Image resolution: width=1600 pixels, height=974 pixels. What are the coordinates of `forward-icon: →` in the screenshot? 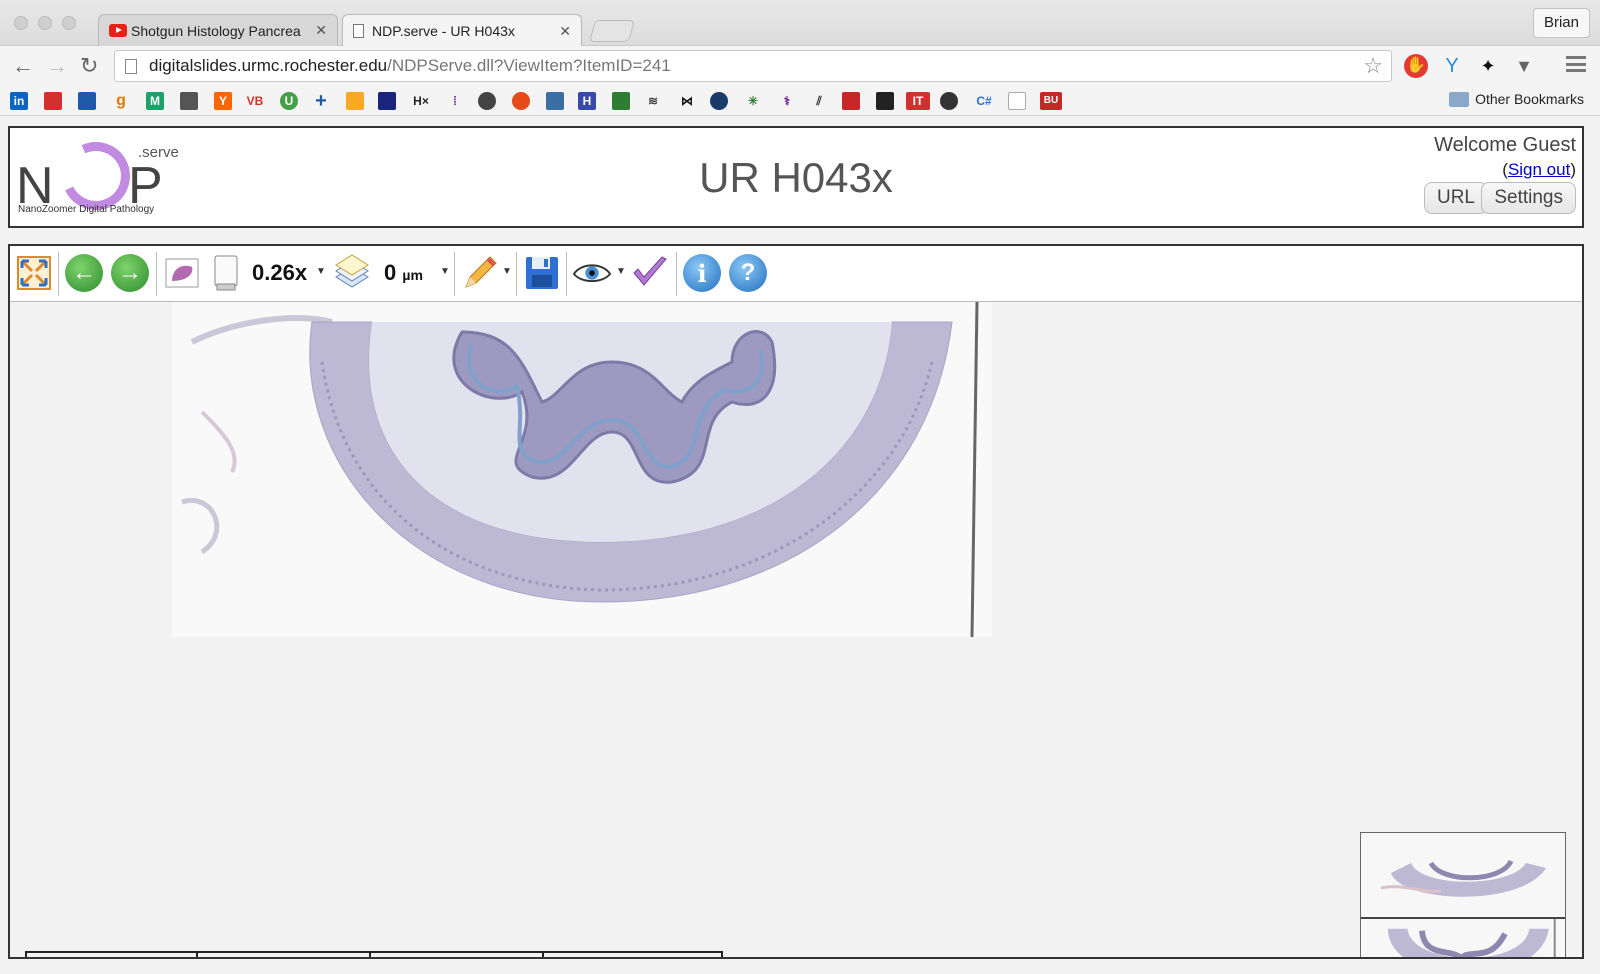 It's located at (57, 66).